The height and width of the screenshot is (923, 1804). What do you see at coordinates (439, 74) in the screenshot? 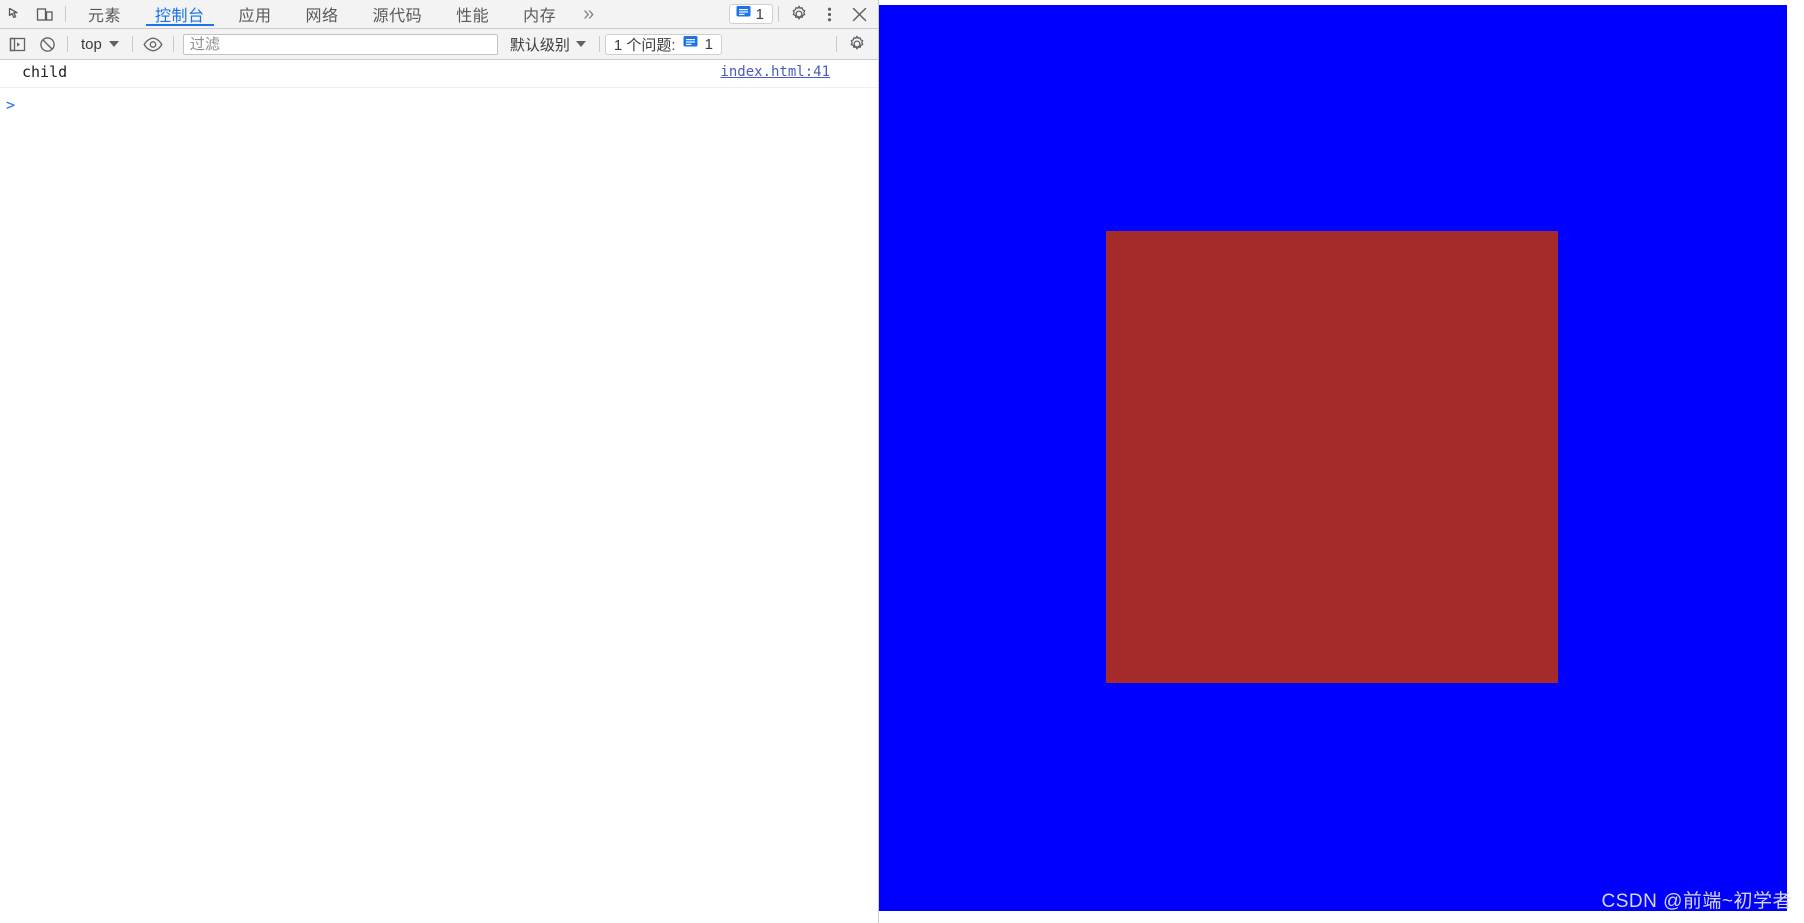
I see `console-message-row: child index.html:41` at bounding box center [439, 74].